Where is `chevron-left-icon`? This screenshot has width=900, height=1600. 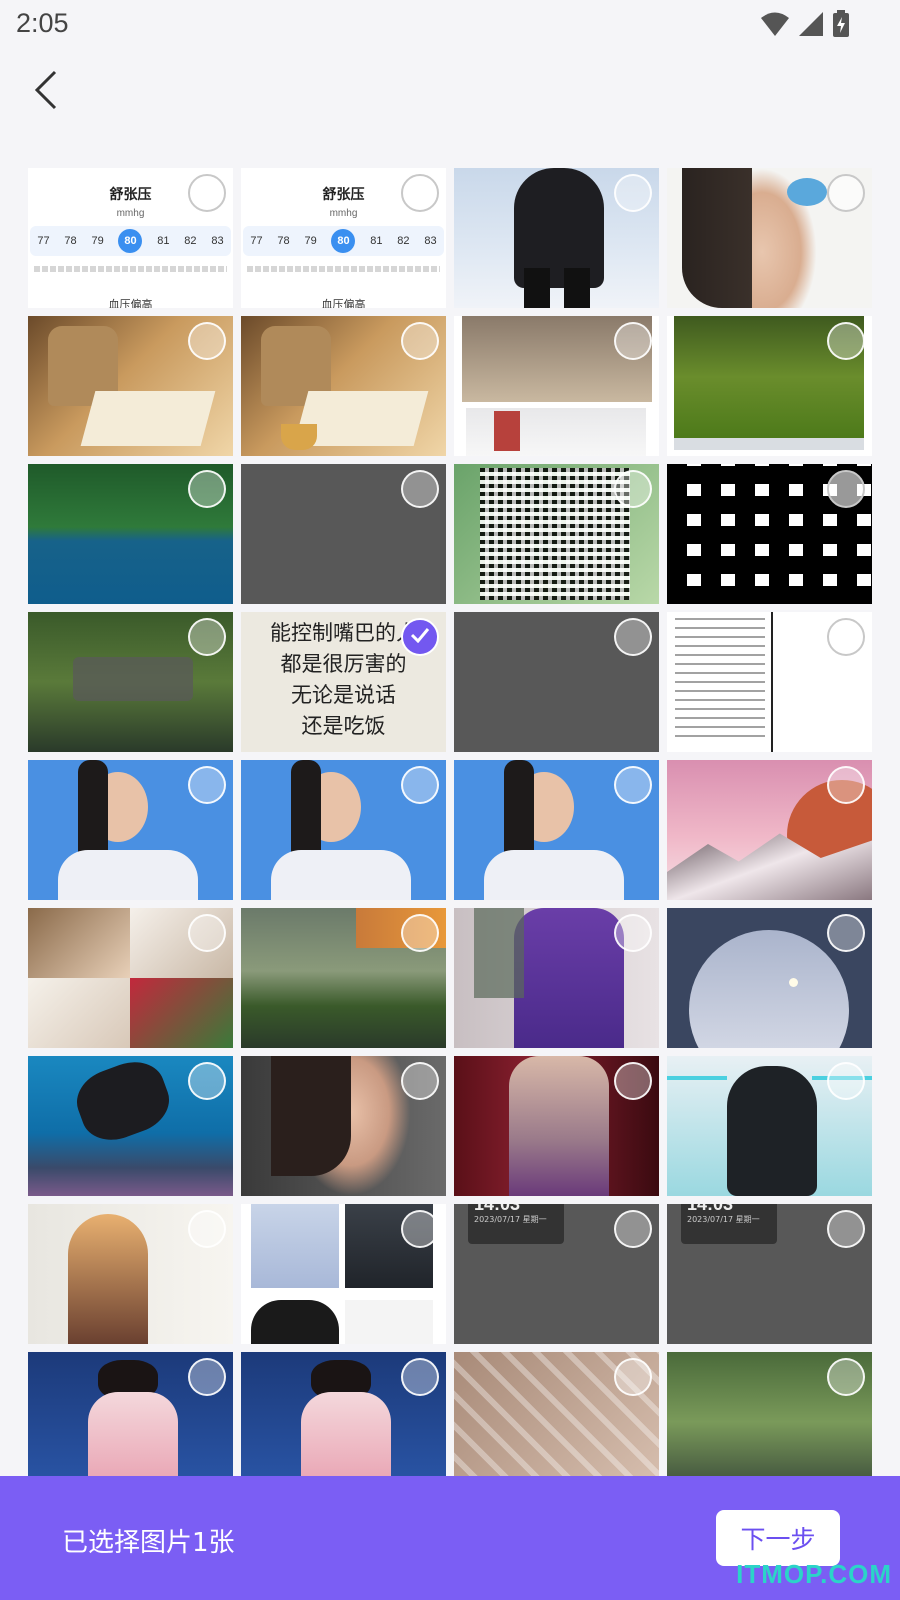
chevron-left-icon is located at coordinates (46, 92).